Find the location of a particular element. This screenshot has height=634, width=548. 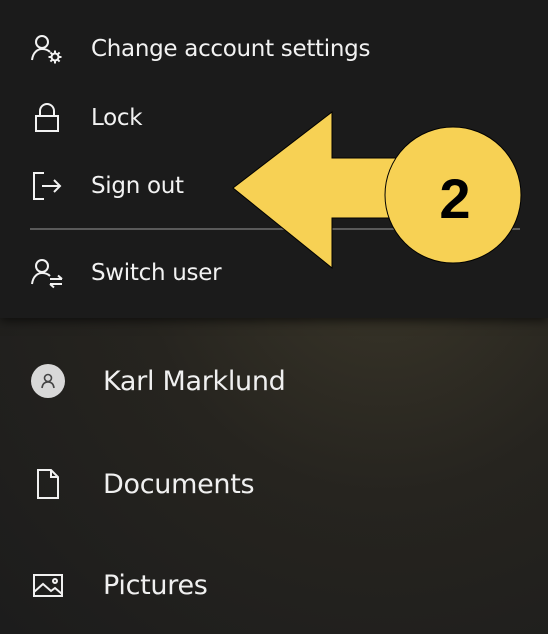

menu-item-label: Sign out is located at coordinates (137, 186).